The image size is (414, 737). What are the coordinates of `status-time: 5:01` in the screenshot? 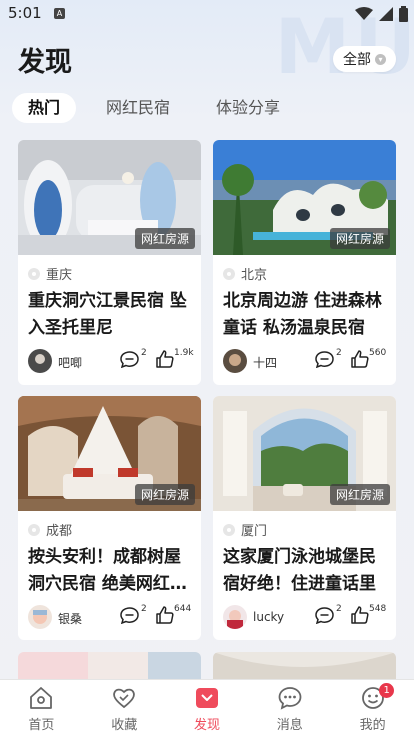 It's located at (25, 13).